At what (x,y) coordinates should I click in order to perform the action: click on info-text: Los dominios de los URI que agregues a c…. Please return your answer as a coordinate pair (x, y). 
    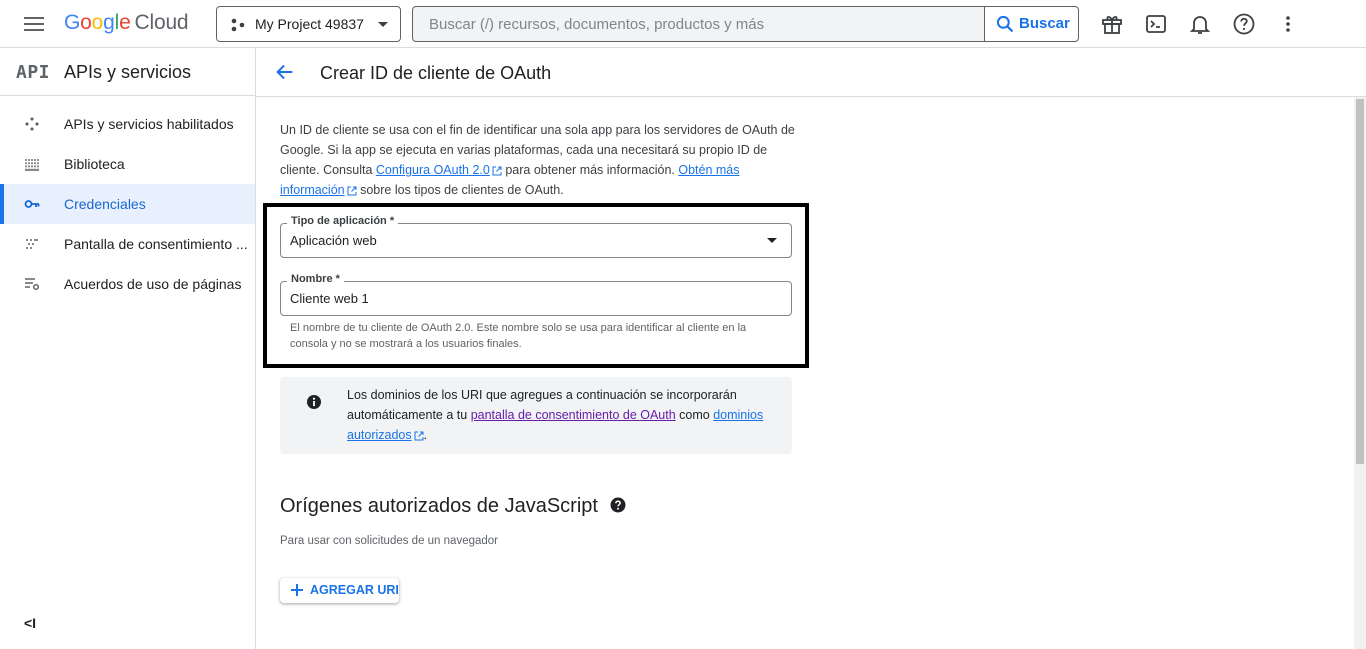
    Looking at the image, I should click on (555, 415).